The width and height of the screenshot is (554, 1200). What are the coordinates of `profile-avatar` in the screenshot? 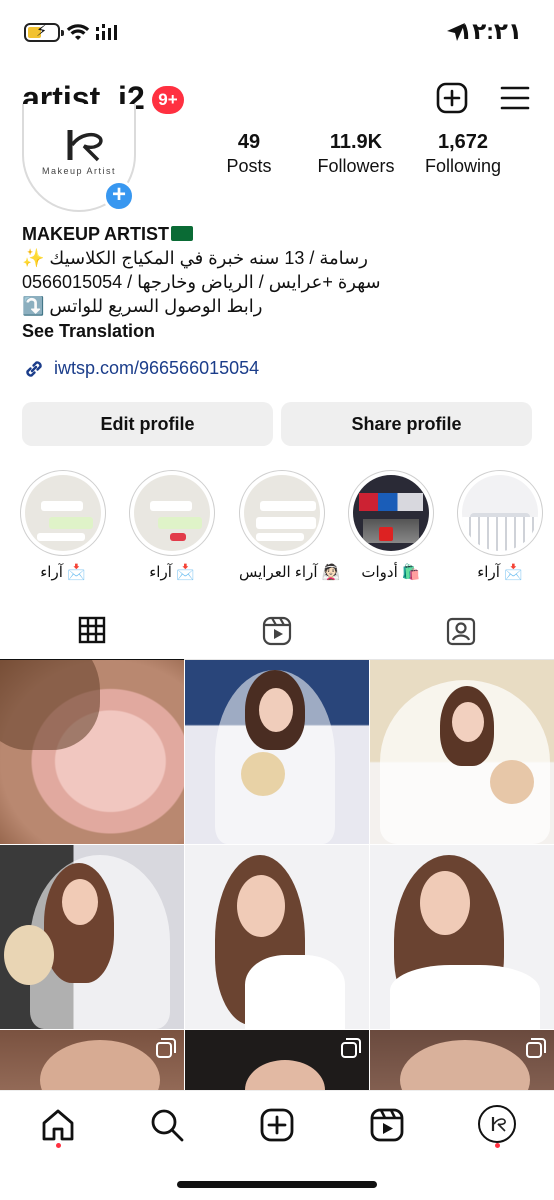 It's located at (497, 1124).